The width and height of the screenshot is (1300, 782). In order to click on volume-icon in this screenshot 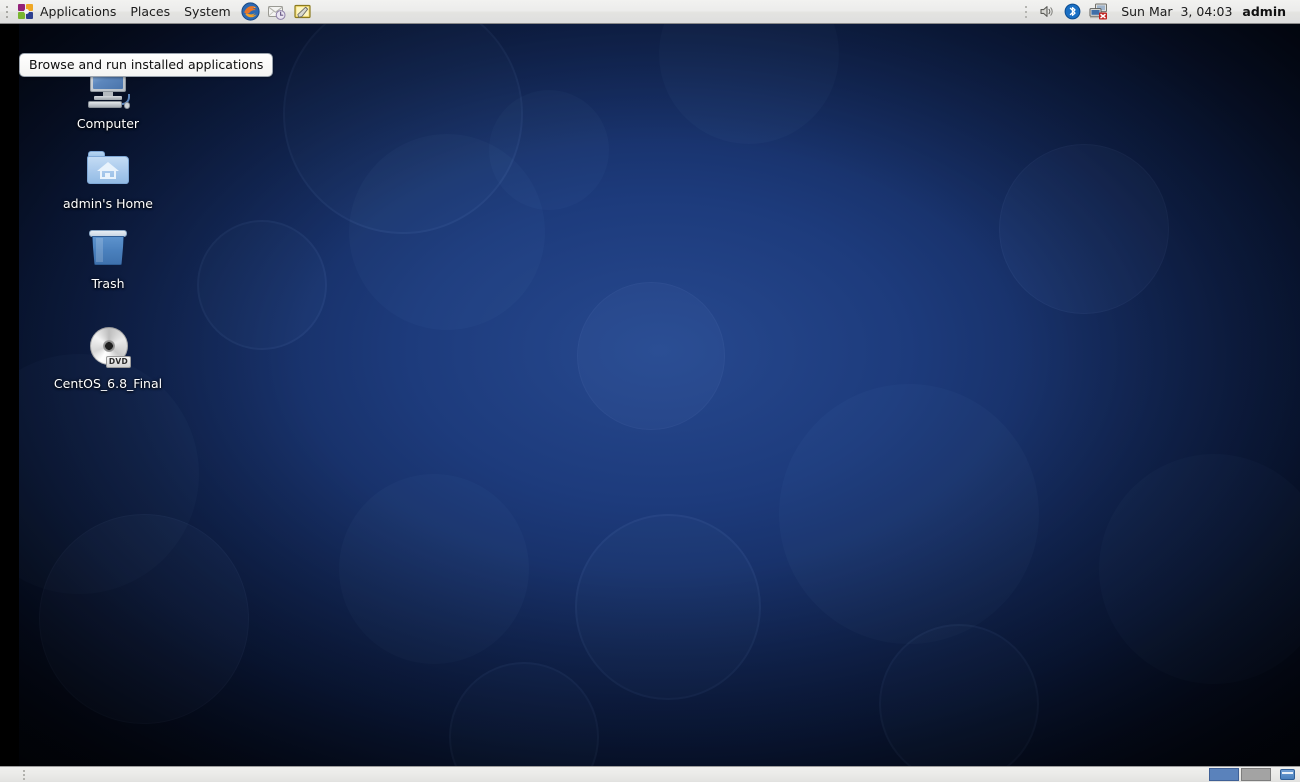, I will do `click(1046, 12)`.